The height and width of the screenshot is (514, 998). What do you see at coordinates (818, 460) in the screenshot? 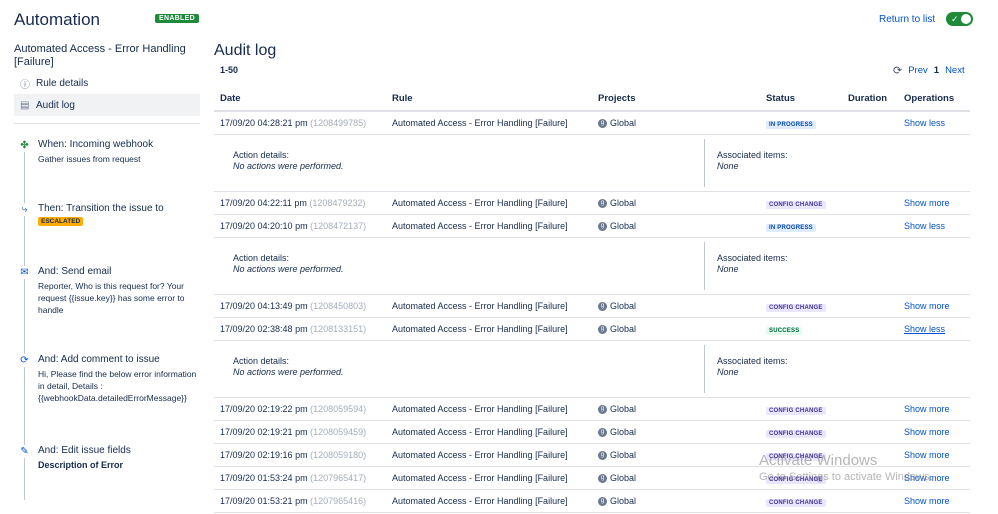
I see `watermark-line1: Activate Windows` at bounding box center [818, 460].